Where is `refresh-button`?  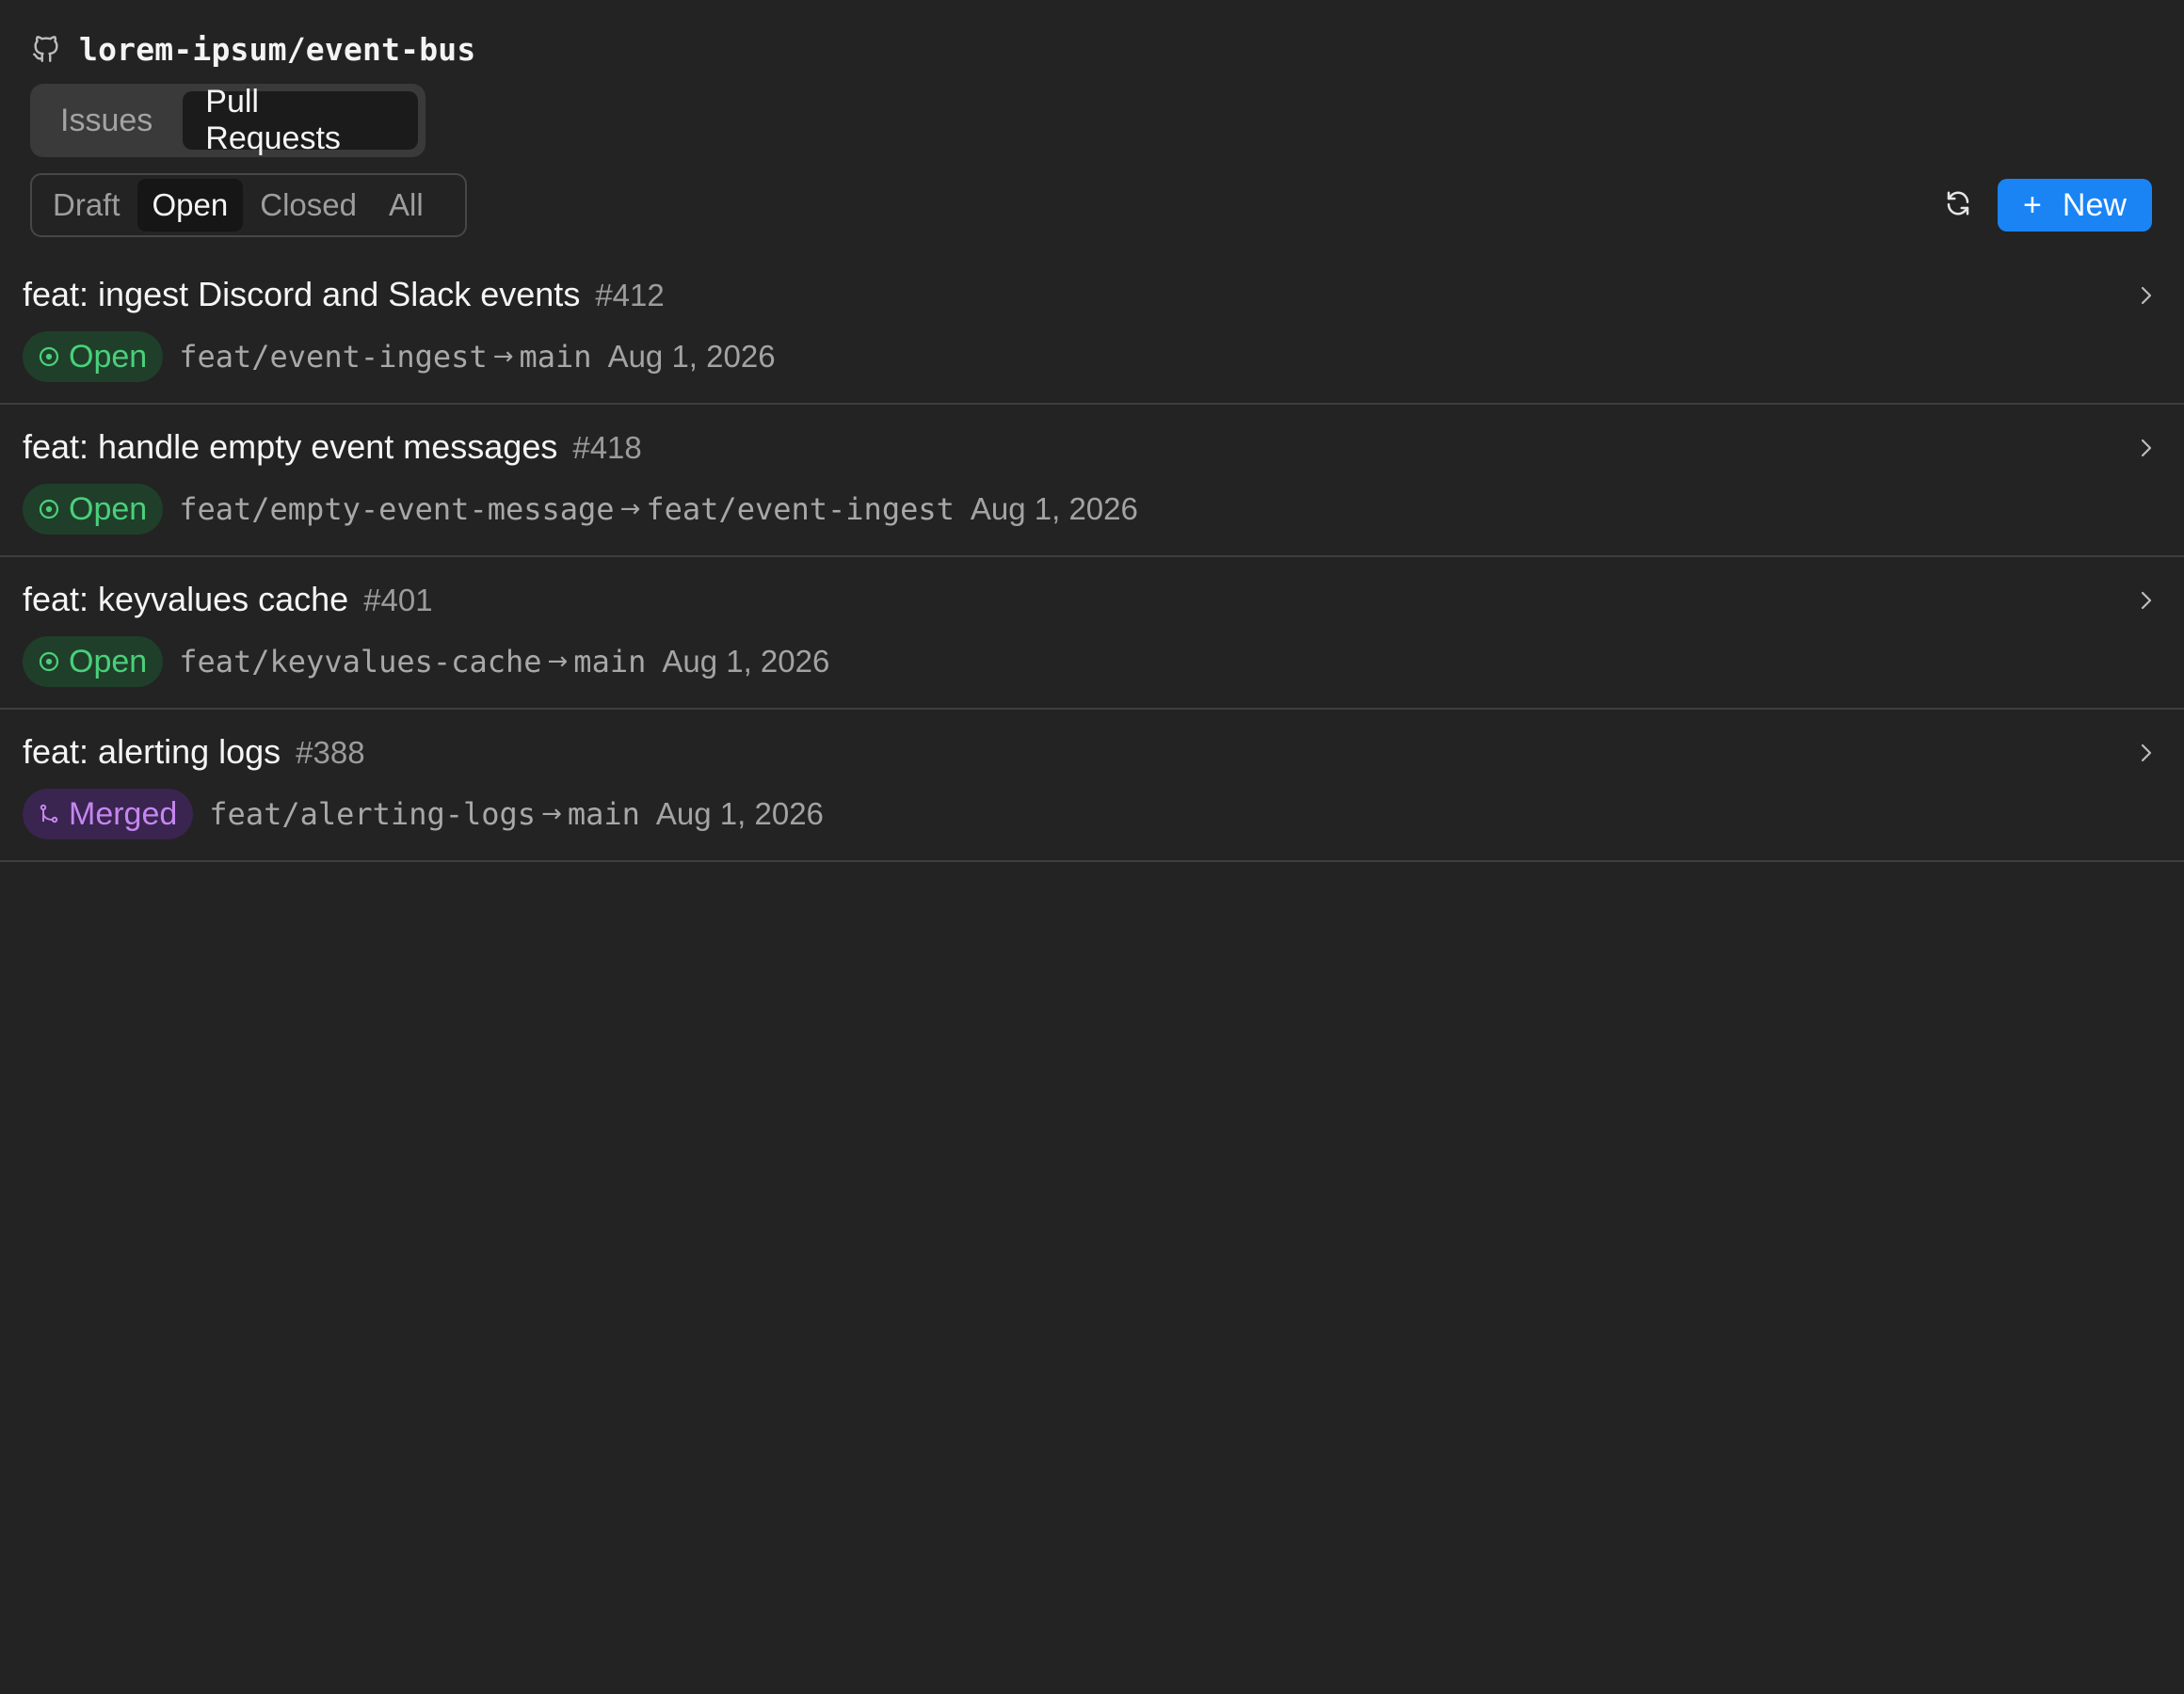
refresh-button is located at coordinates (1958, 205).